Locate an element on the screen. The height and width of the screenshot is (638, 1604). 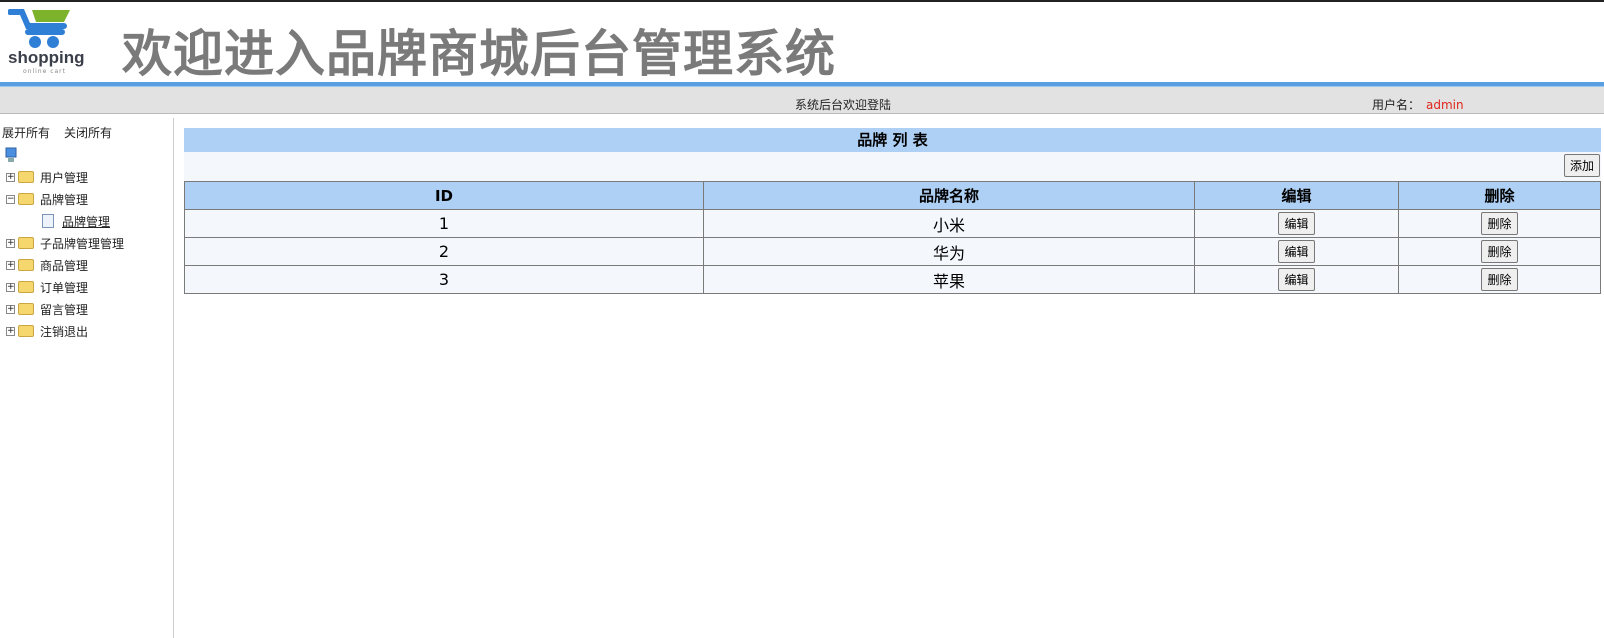
logo-text: shopping is located at coordinates (46, 57).